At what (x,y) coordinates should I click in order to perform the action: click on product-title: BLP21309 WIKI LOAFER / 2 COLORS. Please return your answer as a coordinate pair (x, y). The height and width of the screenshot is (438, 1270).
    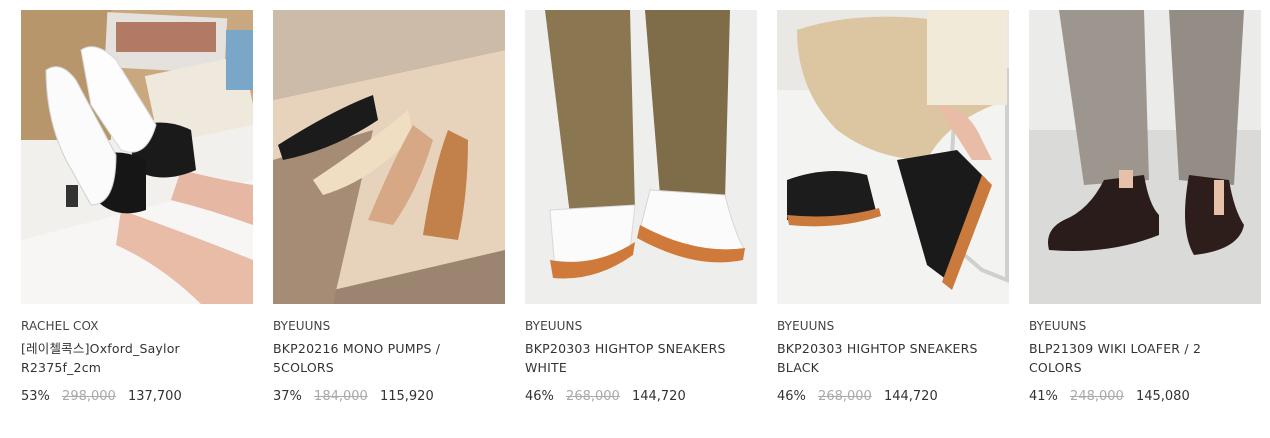
    Looking at the image, I should click on (1145, 358).